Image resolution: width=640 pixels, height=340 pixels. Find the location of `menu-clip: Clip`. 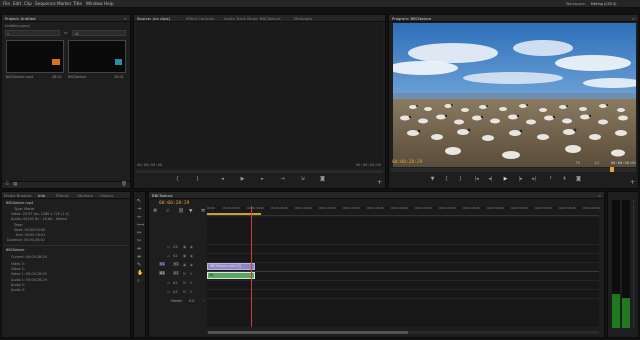

menu-clip: Clip is located at coordinates (28, 3).